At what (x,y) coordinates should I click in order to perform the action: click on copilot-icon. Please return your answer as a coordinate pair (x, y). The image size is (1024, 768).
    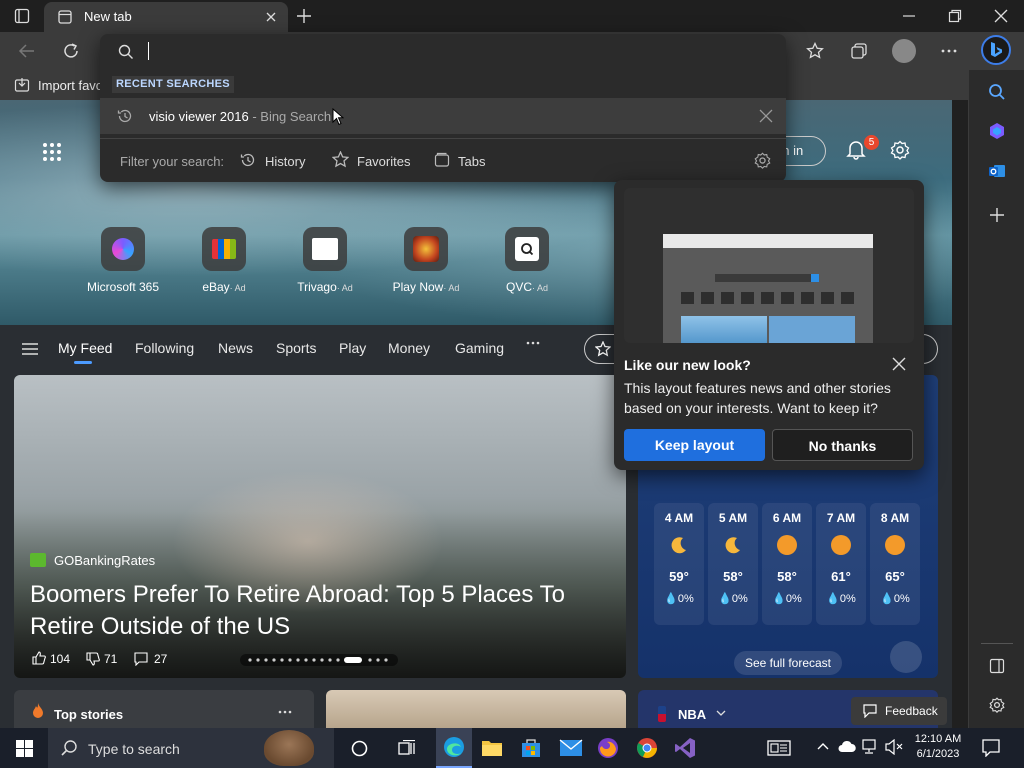
    Looking at the image, I should click on (997, 131).